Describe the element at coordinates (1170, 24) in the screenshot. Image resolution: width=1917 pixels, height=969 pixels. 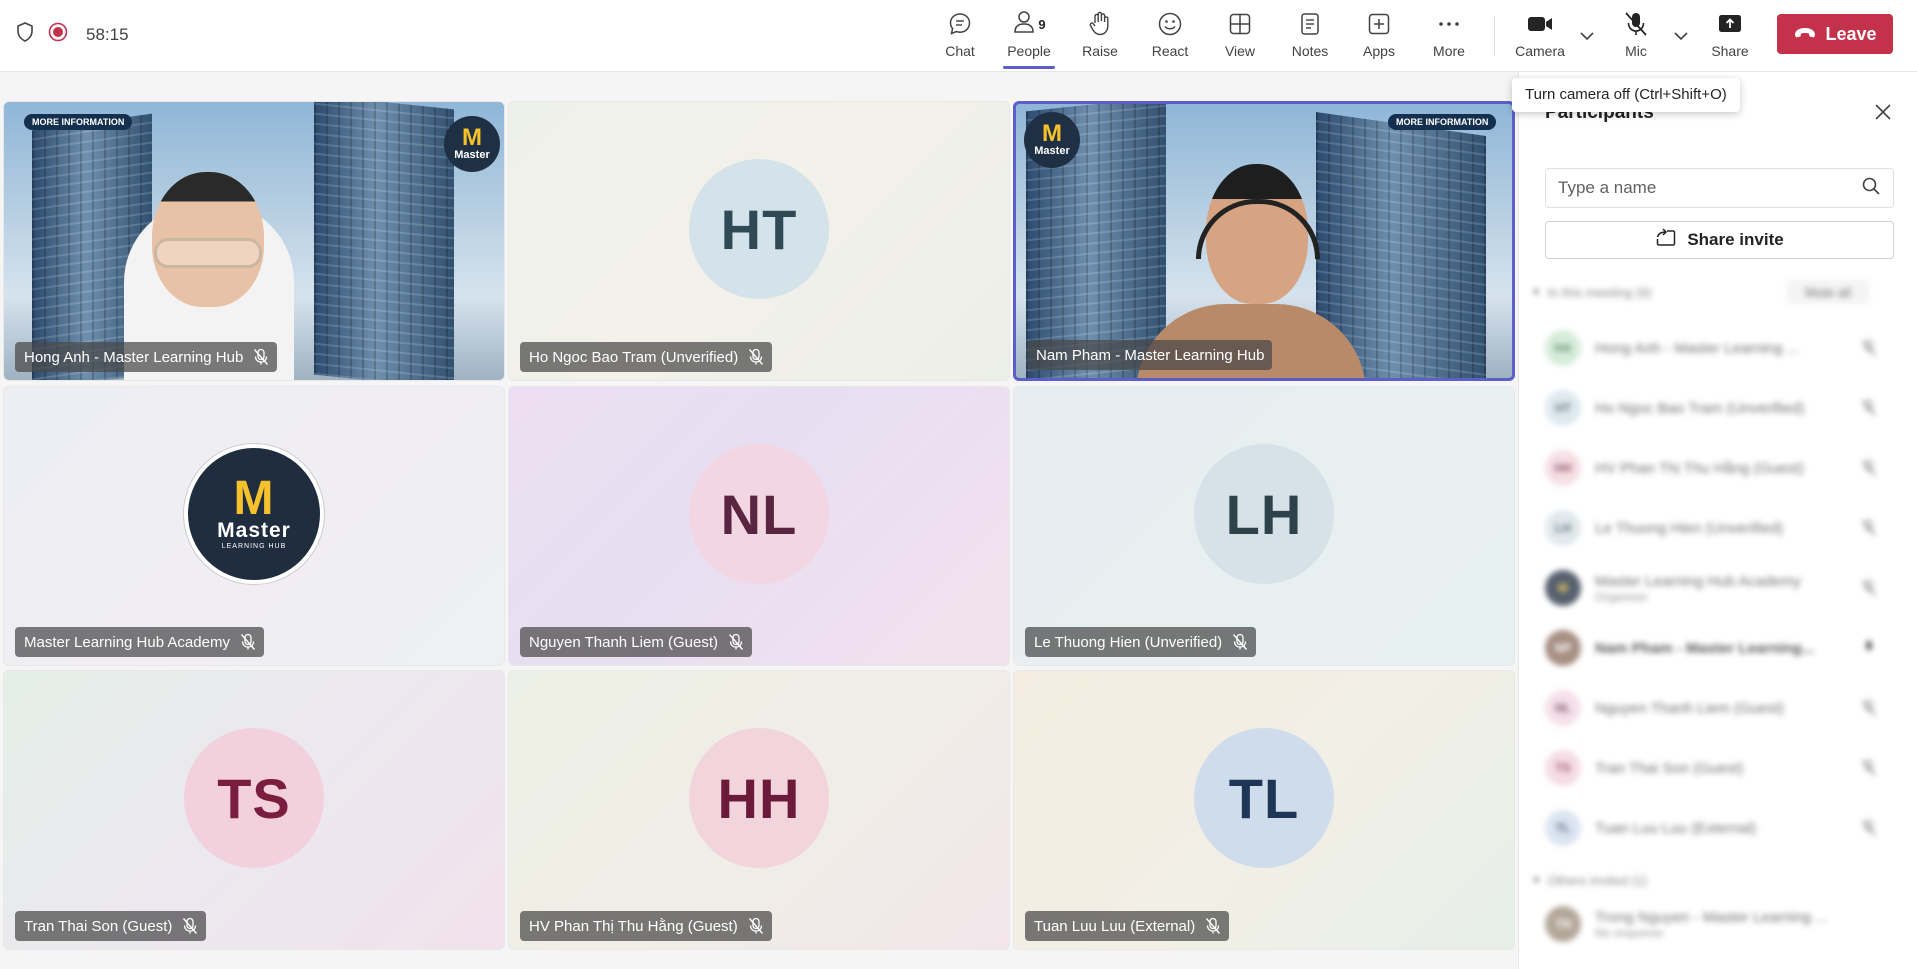
I see `emoji-icon` at that location.